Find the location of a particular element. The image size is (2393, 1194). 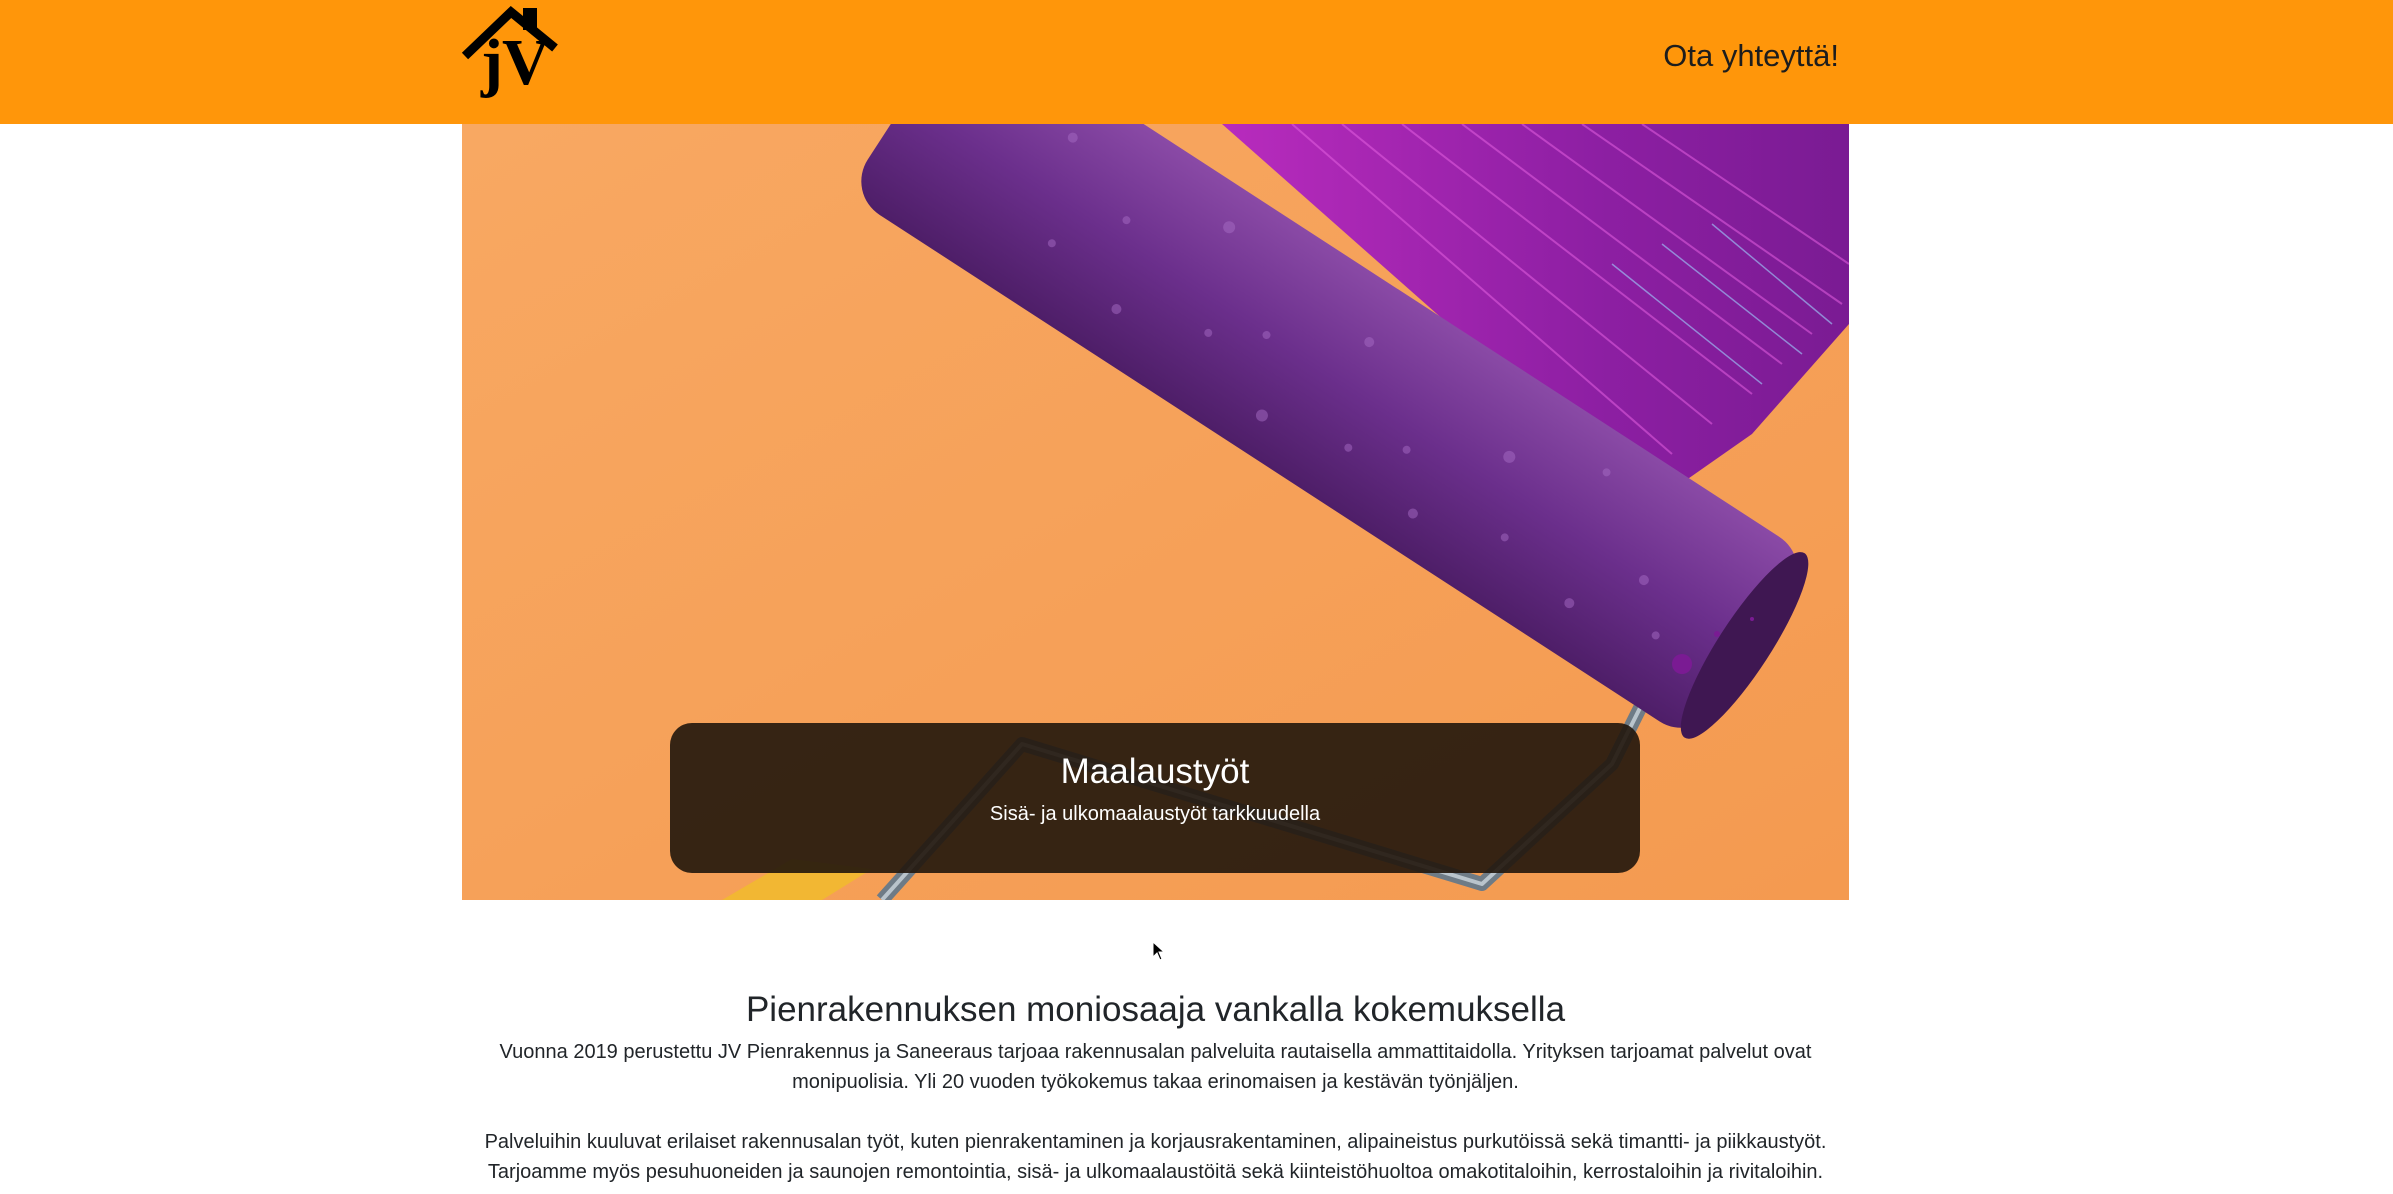

mouse-cursor-icon is located at coordinates (1159, 951).